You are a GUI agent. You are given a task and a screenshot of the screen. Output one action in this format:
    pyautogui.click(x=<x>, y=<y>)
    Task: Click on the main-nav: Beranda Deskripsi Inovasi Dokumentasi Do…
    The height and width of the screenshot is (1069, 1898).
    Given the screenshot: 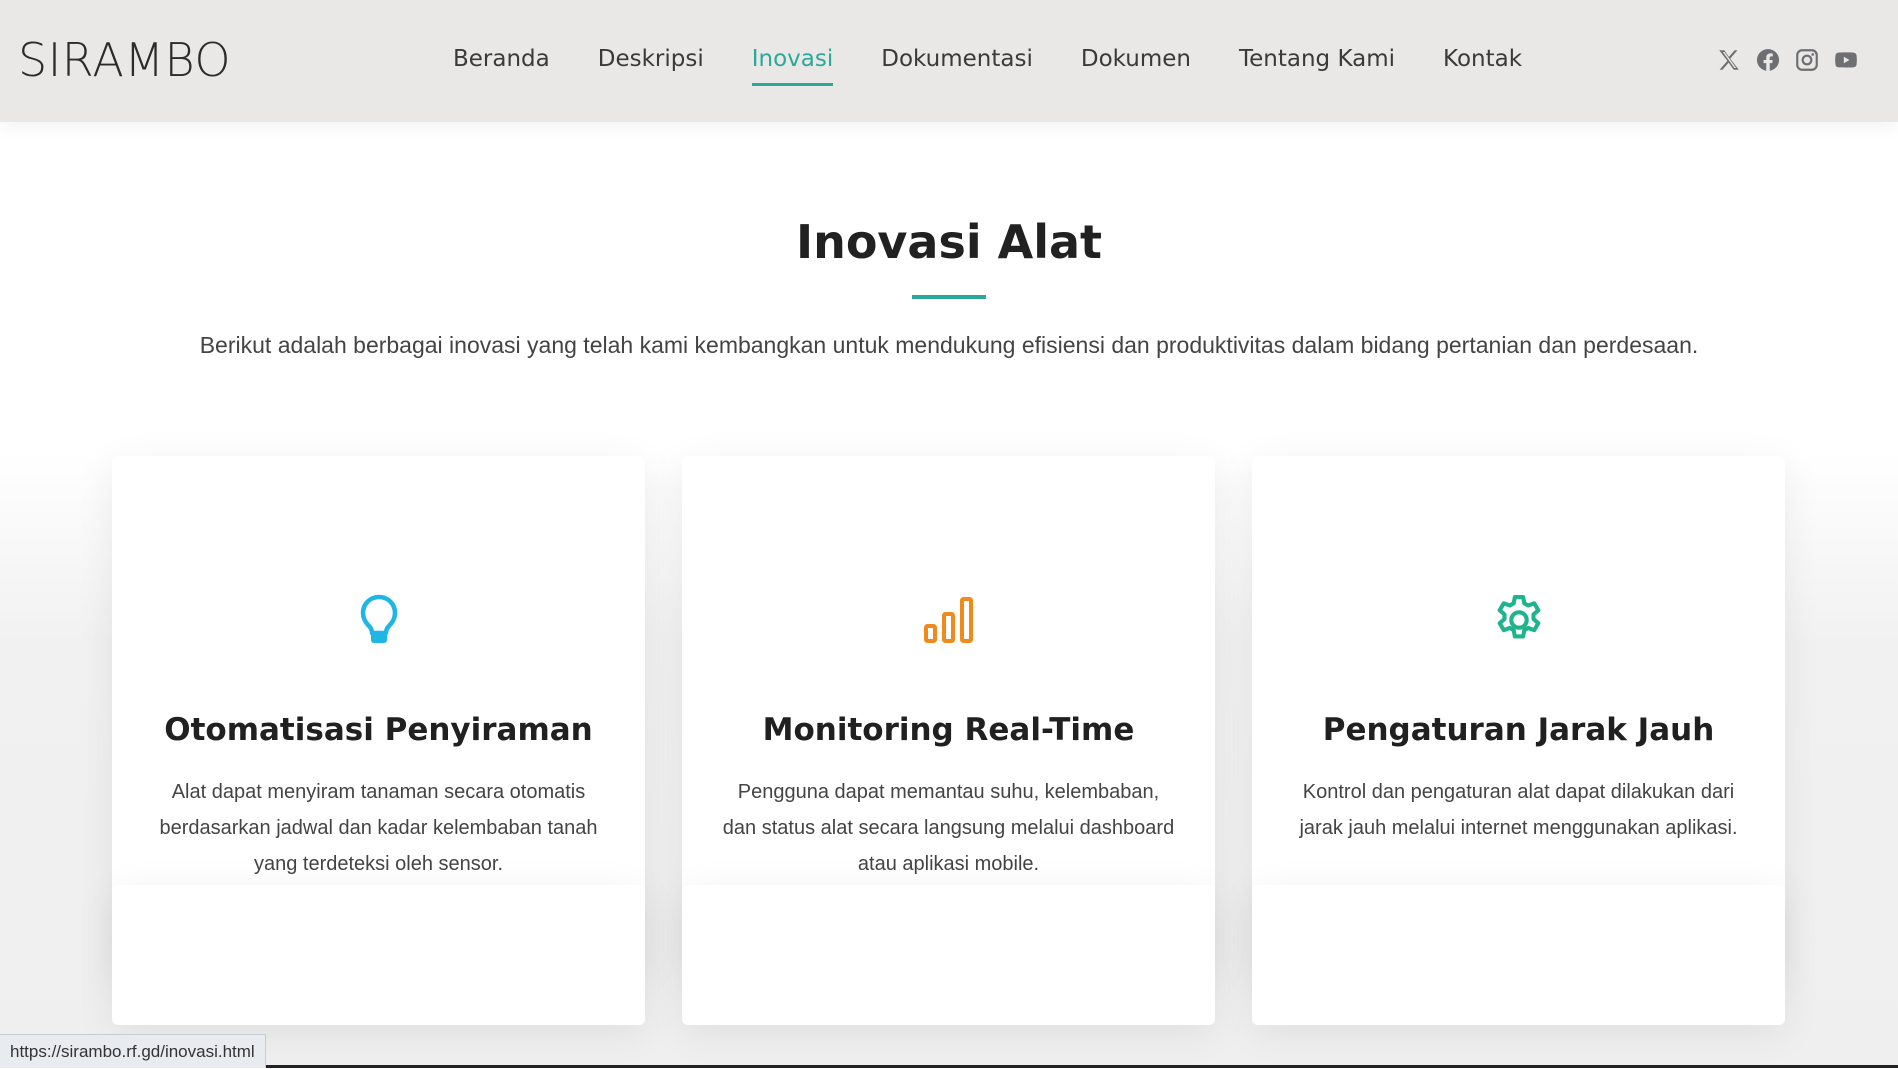 What is the action you would take?
    pyautogui.click(x=1011, y=64)
    